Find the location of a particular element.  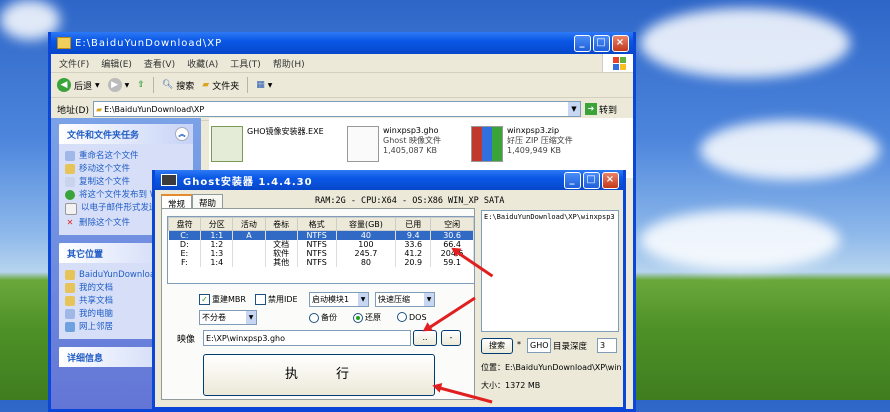

go-arrow-icon: ➜ is located at coordinates (590, 109).